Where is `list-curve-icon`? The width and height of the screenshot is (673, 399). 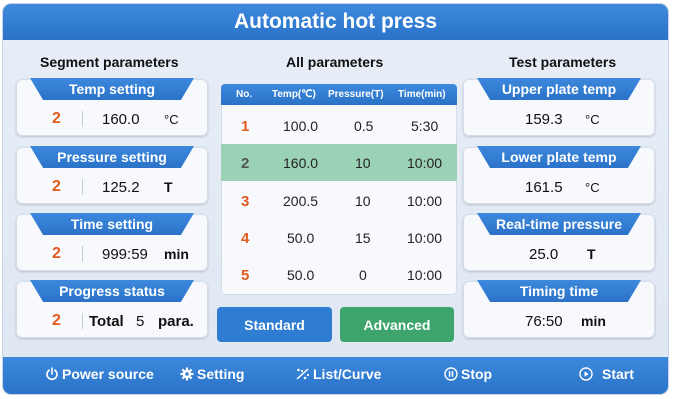 list-curve-icon is located at coordinates (303, 374).